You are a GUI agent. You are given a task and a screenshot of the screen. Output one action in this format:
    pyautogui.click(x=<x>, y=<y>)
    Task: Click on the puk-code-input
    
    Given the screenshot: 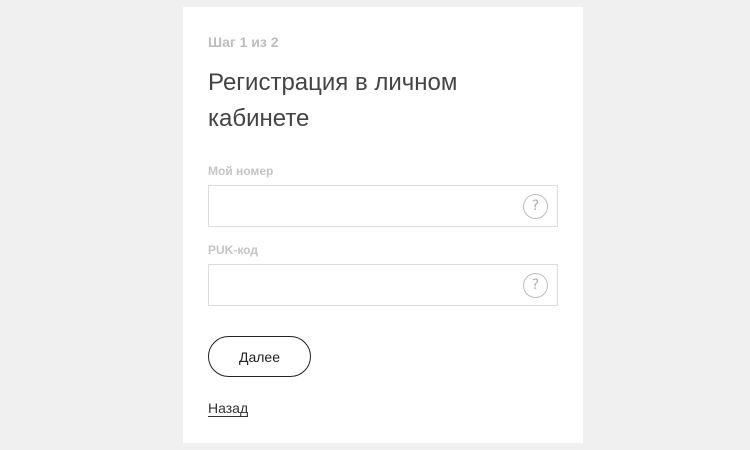 What is the action you would take?
    pyautogui.click(x=371, y=285)
    